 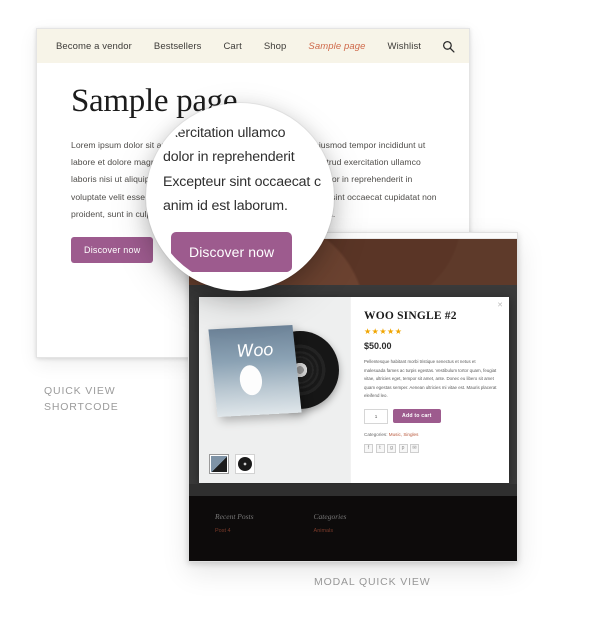 What do you see at coordinates (353, 490) in the screenshot?
I see `footer-spacer` at bounding box center [353, 490].